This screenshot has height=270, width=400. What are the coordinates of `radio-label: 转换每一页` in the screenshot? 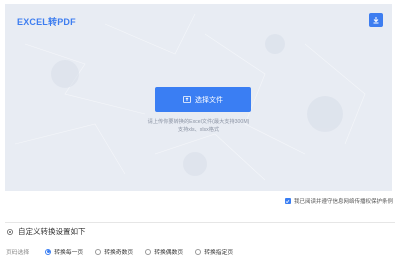 It's located at (69, 253).